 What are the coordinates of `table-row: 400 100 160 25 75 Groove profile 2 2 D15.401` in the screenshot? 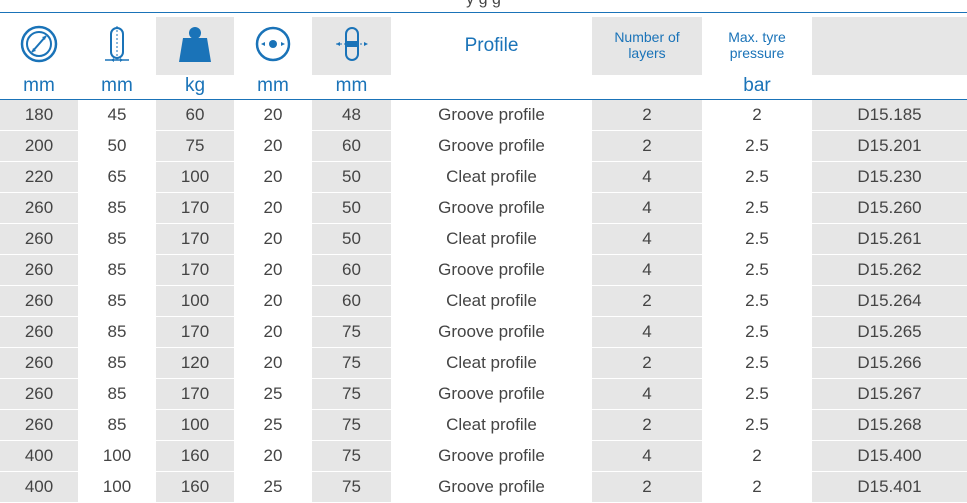 It's located at (483, 487).